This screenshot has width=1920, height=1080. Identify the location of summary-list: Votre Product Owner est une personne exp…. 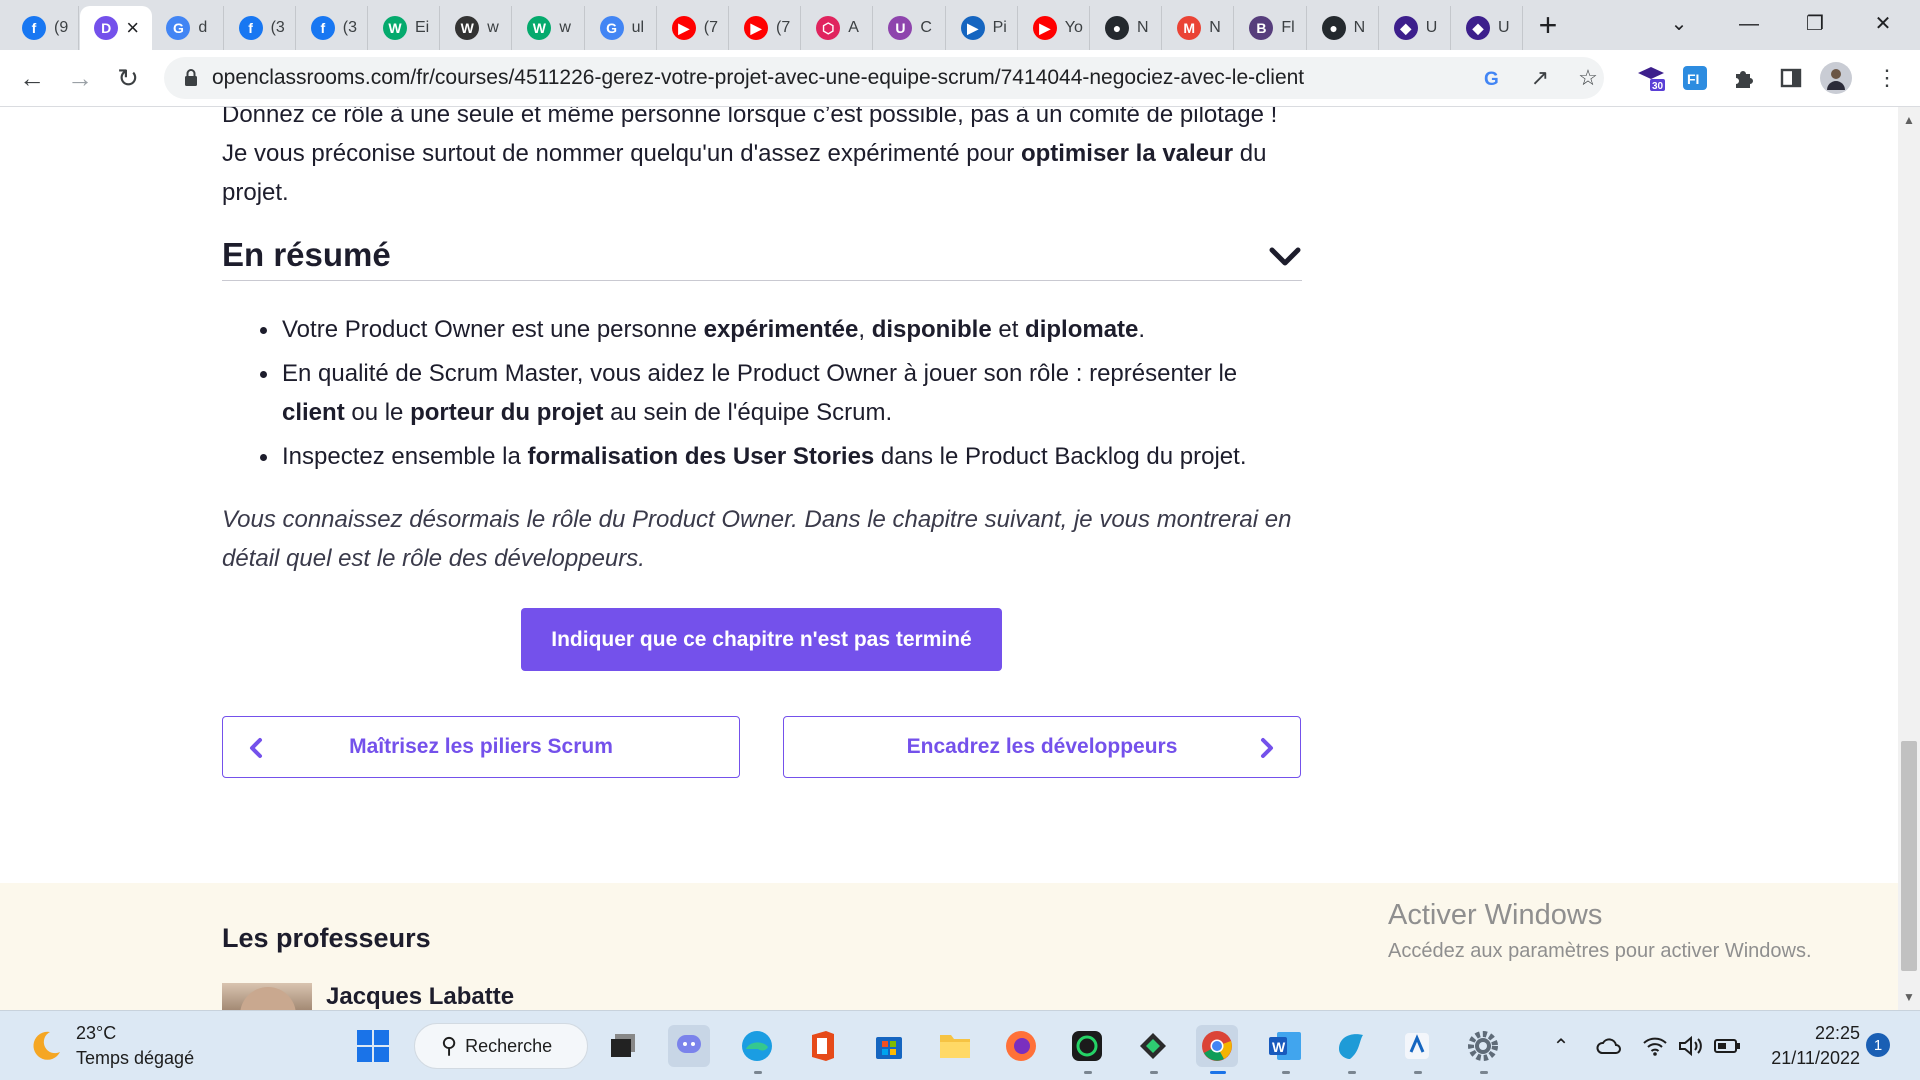
(762, 395).